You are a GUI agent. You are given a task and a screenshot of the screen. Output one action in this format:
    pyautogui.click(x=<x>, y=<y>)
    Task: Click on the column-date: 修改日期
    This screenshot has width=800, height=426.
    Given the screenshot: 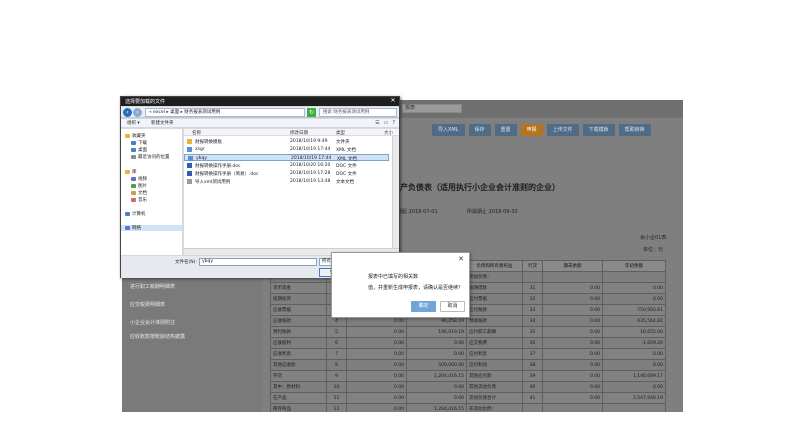 What is the action you would take?
    pyautogui.click(x=299, y=133)
    